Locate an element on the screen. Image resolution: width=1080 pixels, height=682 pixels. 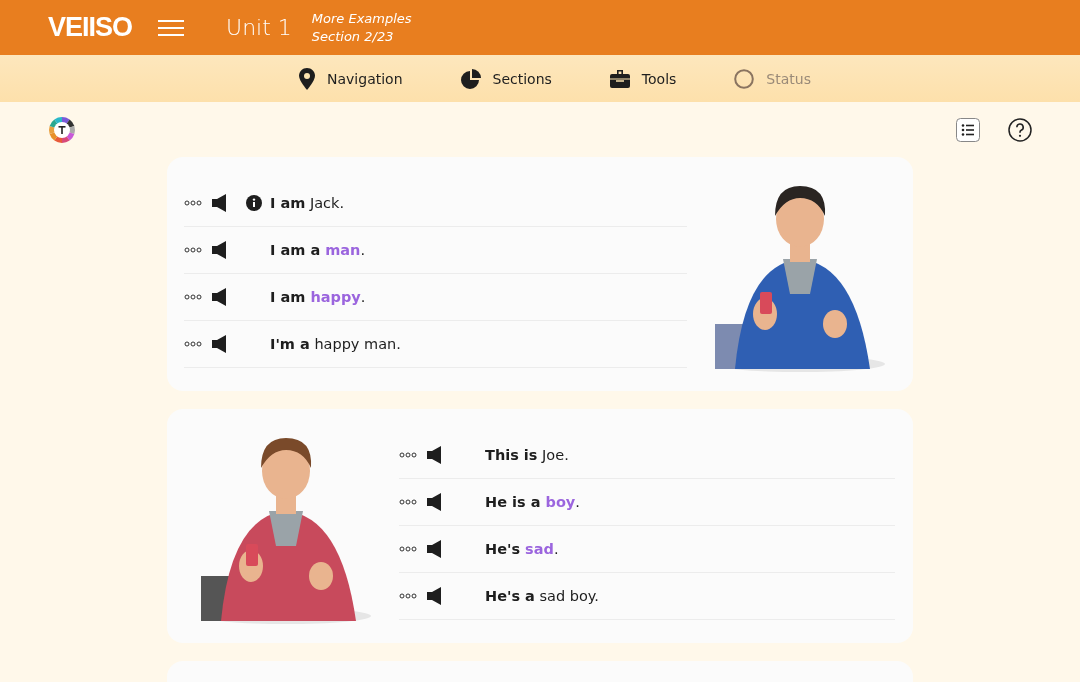
pie-chart-icon is located at coordinates (470, 78).